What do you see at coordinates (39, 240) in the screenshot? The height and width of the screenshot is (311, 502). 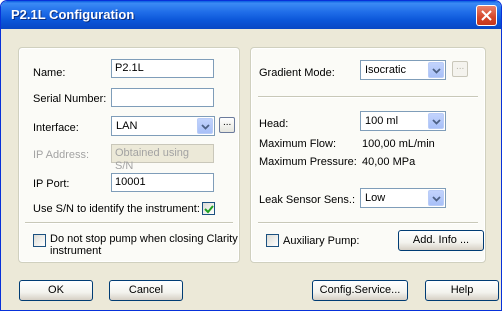 I see `no-stop-pump-checkbox` at bounding box center [39, 240].